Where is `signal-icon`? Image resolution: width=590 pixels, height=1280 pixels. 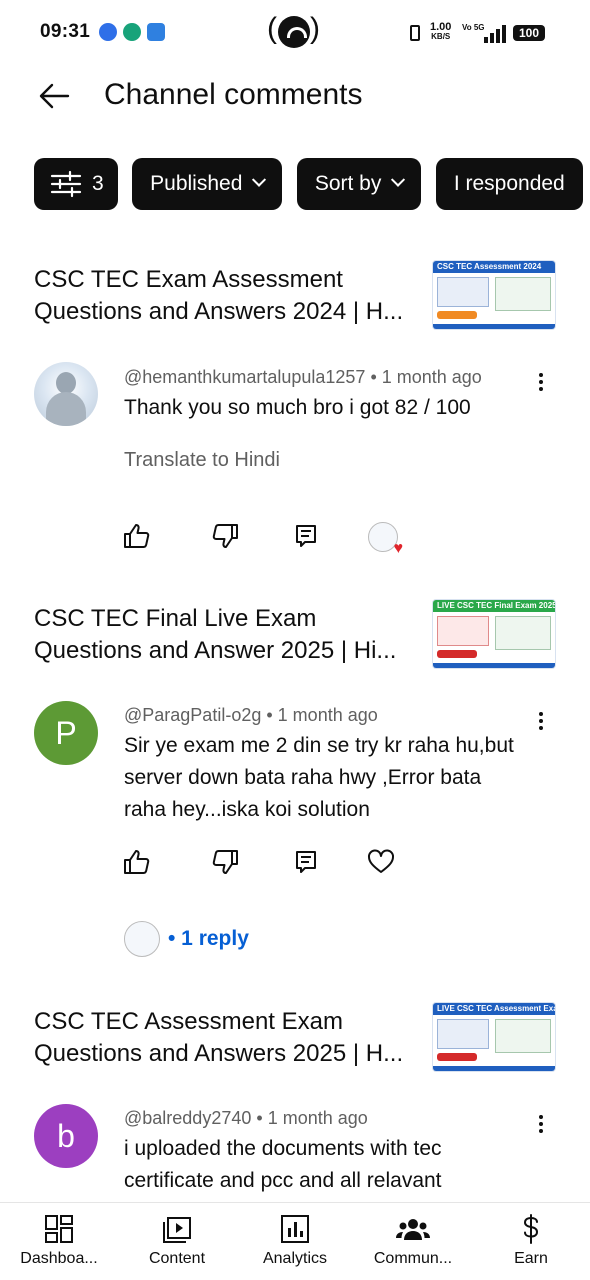
signal-icon is located at coordinates (495, 32).